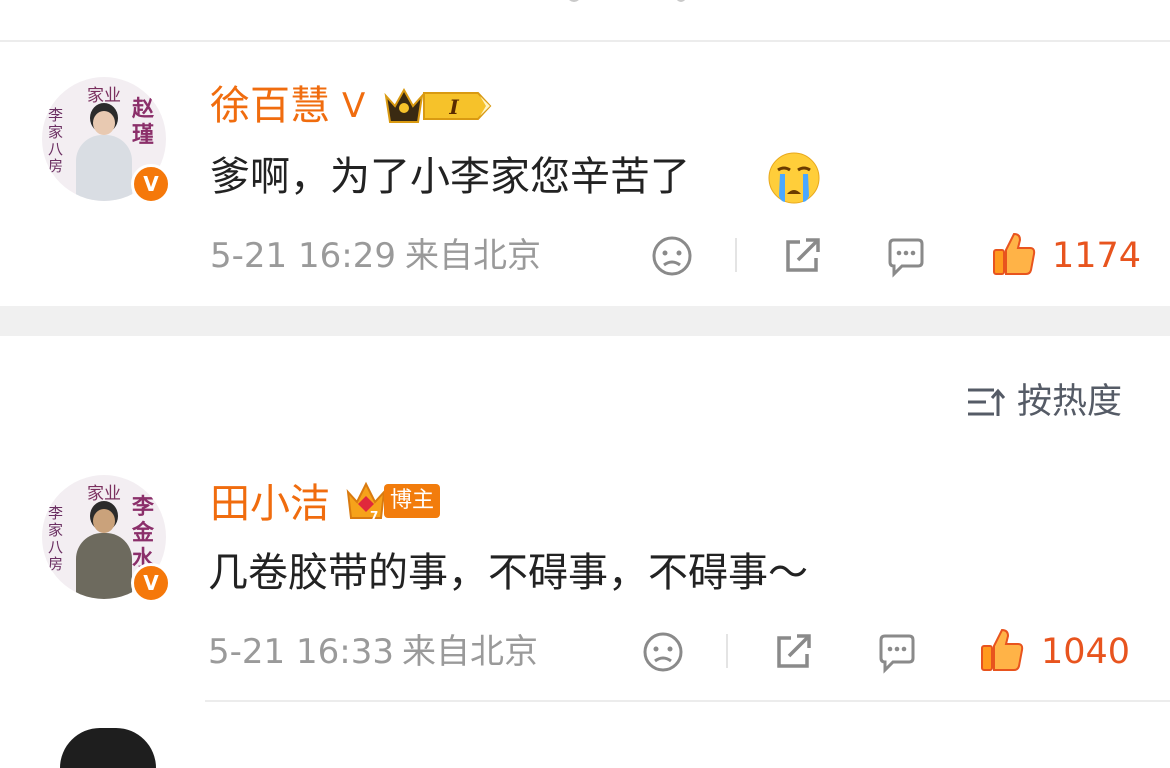  Describe the element at coordinates (1086, 652) in the screenshot. I see `like-count: 1040` at that location.